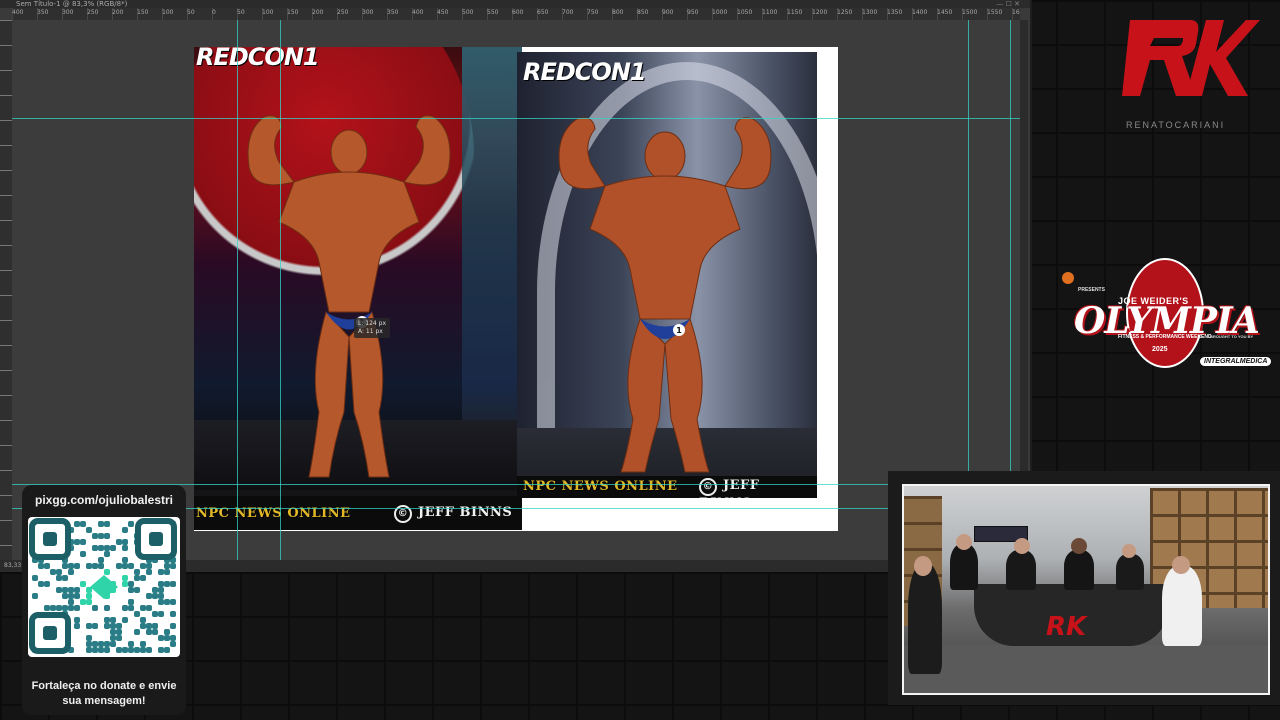 This screenshot has width=1280, height=720. I want to click on olympia-brought-by: BROUGHT TO YOU BY, so click(1232, 336).